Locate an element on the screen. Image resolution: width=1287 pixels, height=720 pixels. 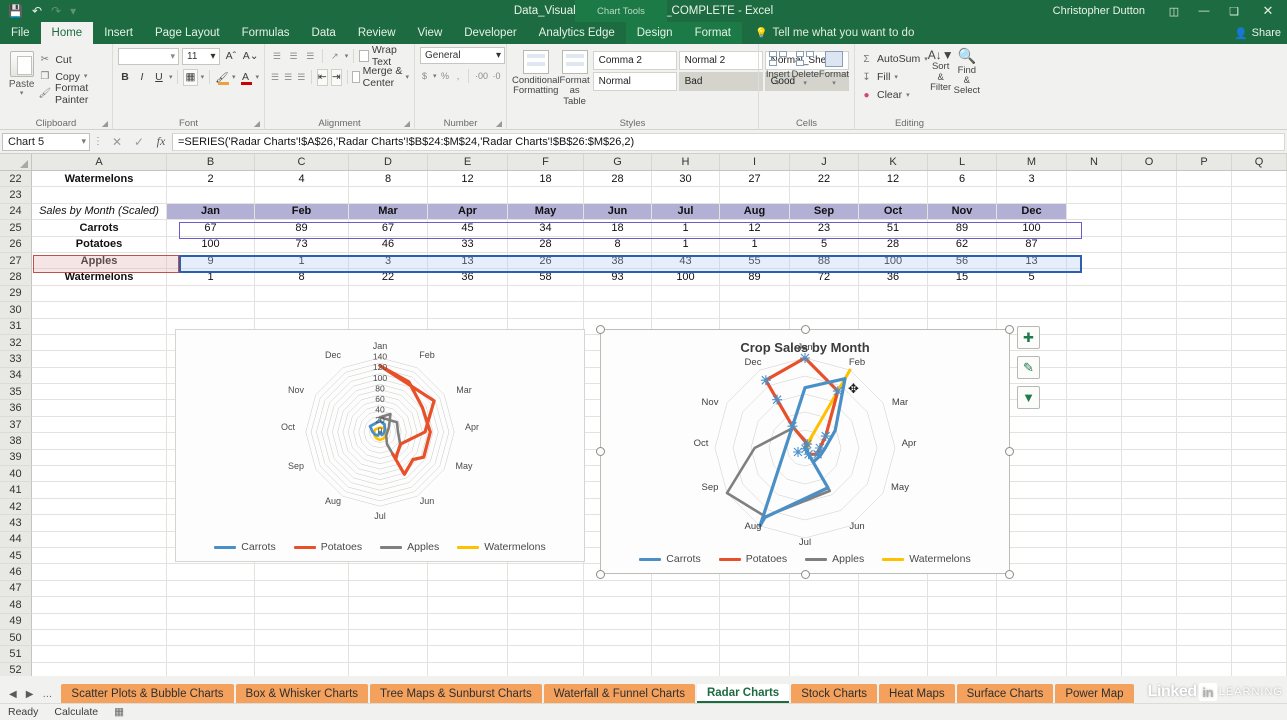
font-color-button: A is located at coordinates (245, 77).